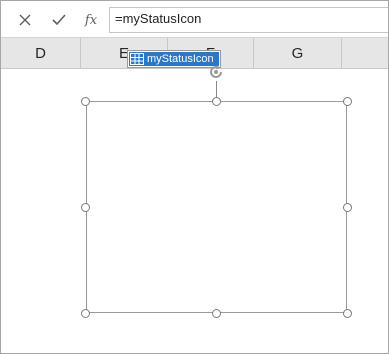  I want to click on fx-label: fx, so click(91, 20).